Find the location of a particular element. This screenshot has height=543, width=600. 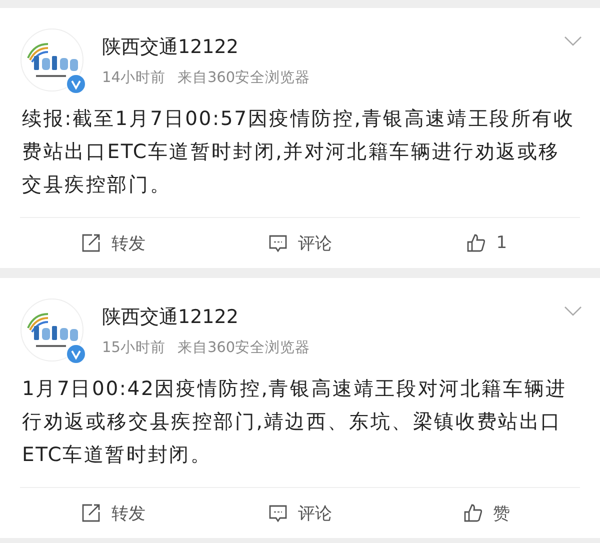

like-button: 1 is located at coordinates (486, 243).